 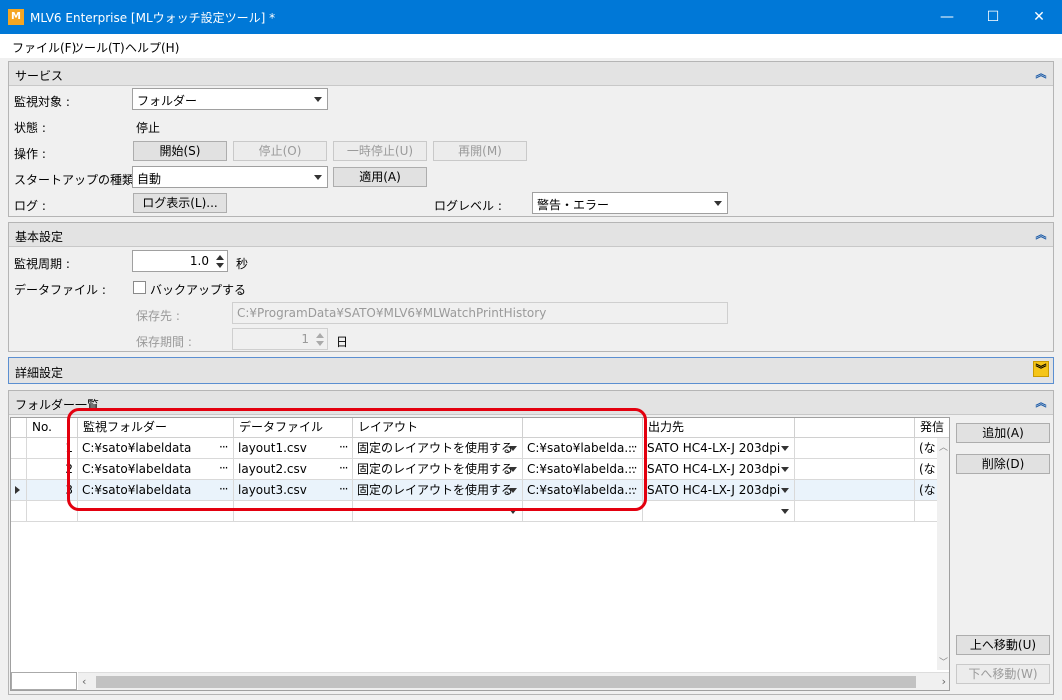 I want to click on move-down-button: 下へ移動(W), so click(x=1003, y=674).